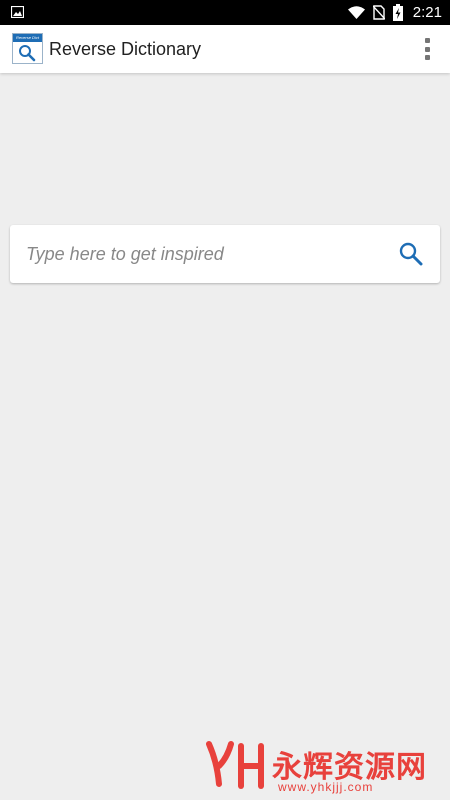 The width and height of the screenshot is (450, 800). What do you see at coordinates (397, 12) in the screenshot?
I see `battery-charging-icon` at bounding box center [397, 12].